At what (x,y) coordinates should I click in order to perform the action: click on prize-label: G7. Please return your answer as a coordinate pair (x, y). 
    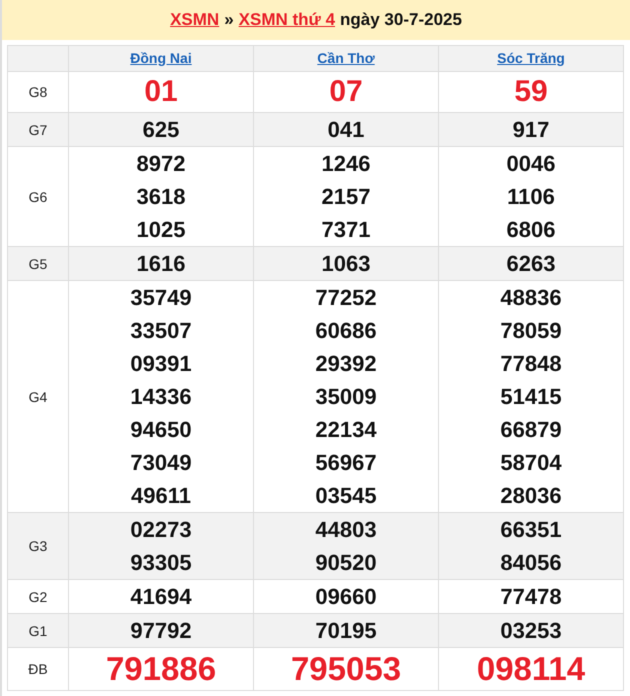
    Looking at the image, I should click on (38, 130).